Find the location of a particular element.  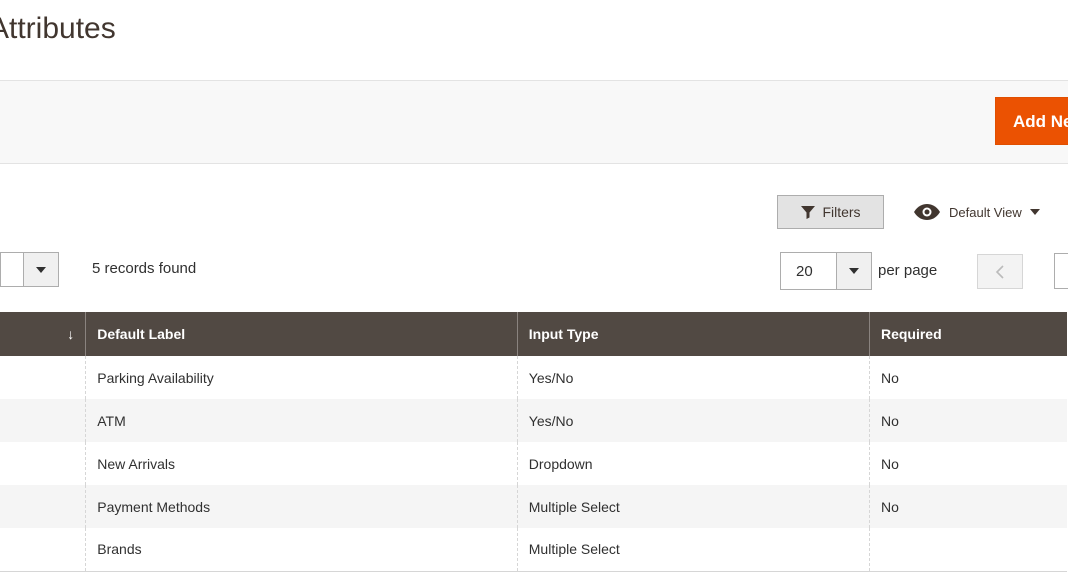

cell-default-label: Payment Methods is located at coordinates (301, 506).